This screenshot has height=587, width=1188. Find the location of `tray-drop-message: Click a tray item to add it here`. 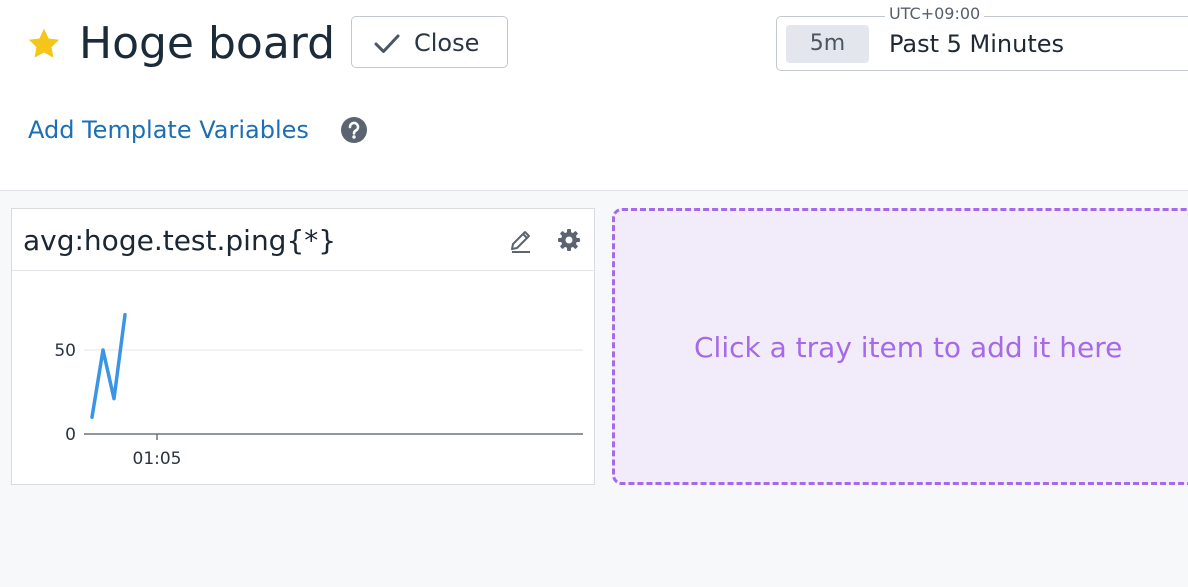

tray-drop-message: Click a tray item to add it here is located at coordinates (908, 347).